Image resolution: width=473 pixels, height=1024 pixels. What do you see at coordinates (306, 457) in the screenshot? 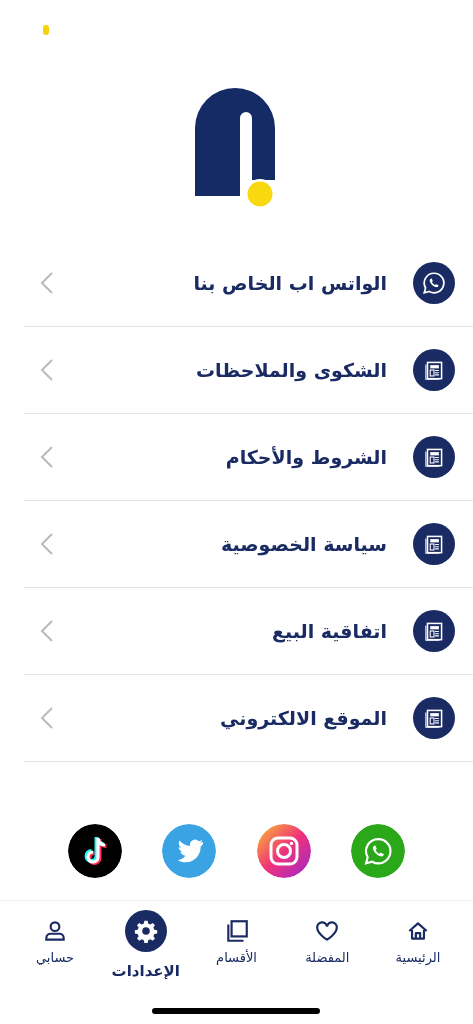
I see `menu-item: الشروط والأحكام` at bounding box center [306, 457].